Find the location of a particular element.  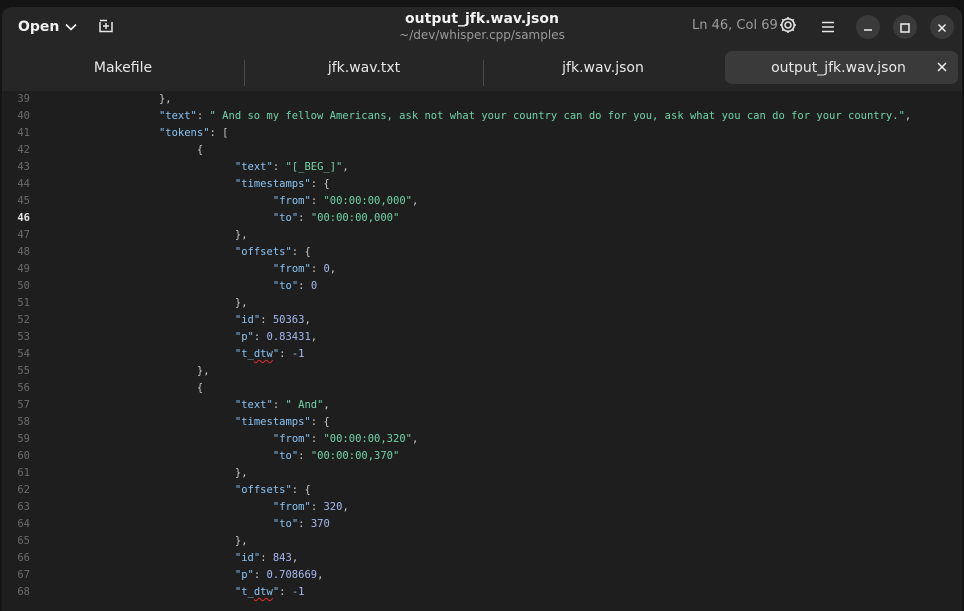

code-token: "to" is located at coordinates (285, 218).